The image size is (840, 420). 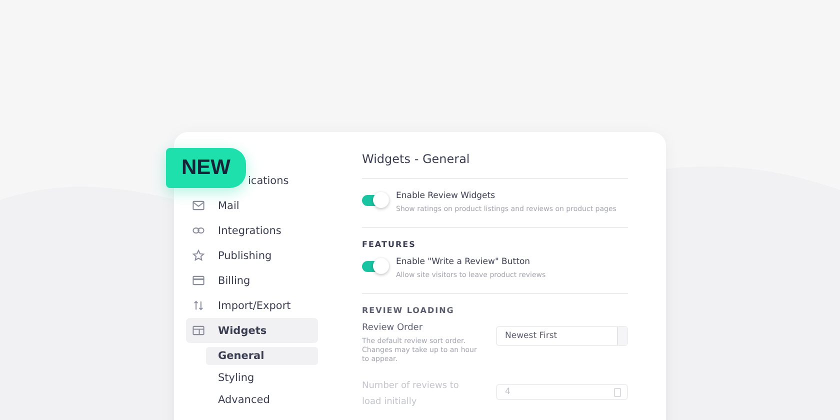 What do you see at coordinates (389, 244) in the screenshot?
I see `section-heading: FEATURES` at bounding box center [389, 244].